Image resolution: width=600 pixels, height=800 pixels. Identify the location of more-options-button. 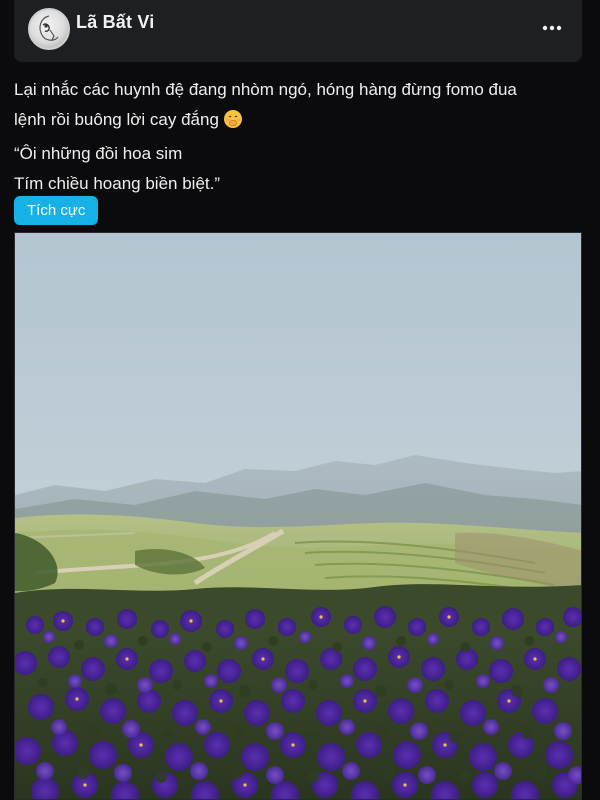
(552, 28).